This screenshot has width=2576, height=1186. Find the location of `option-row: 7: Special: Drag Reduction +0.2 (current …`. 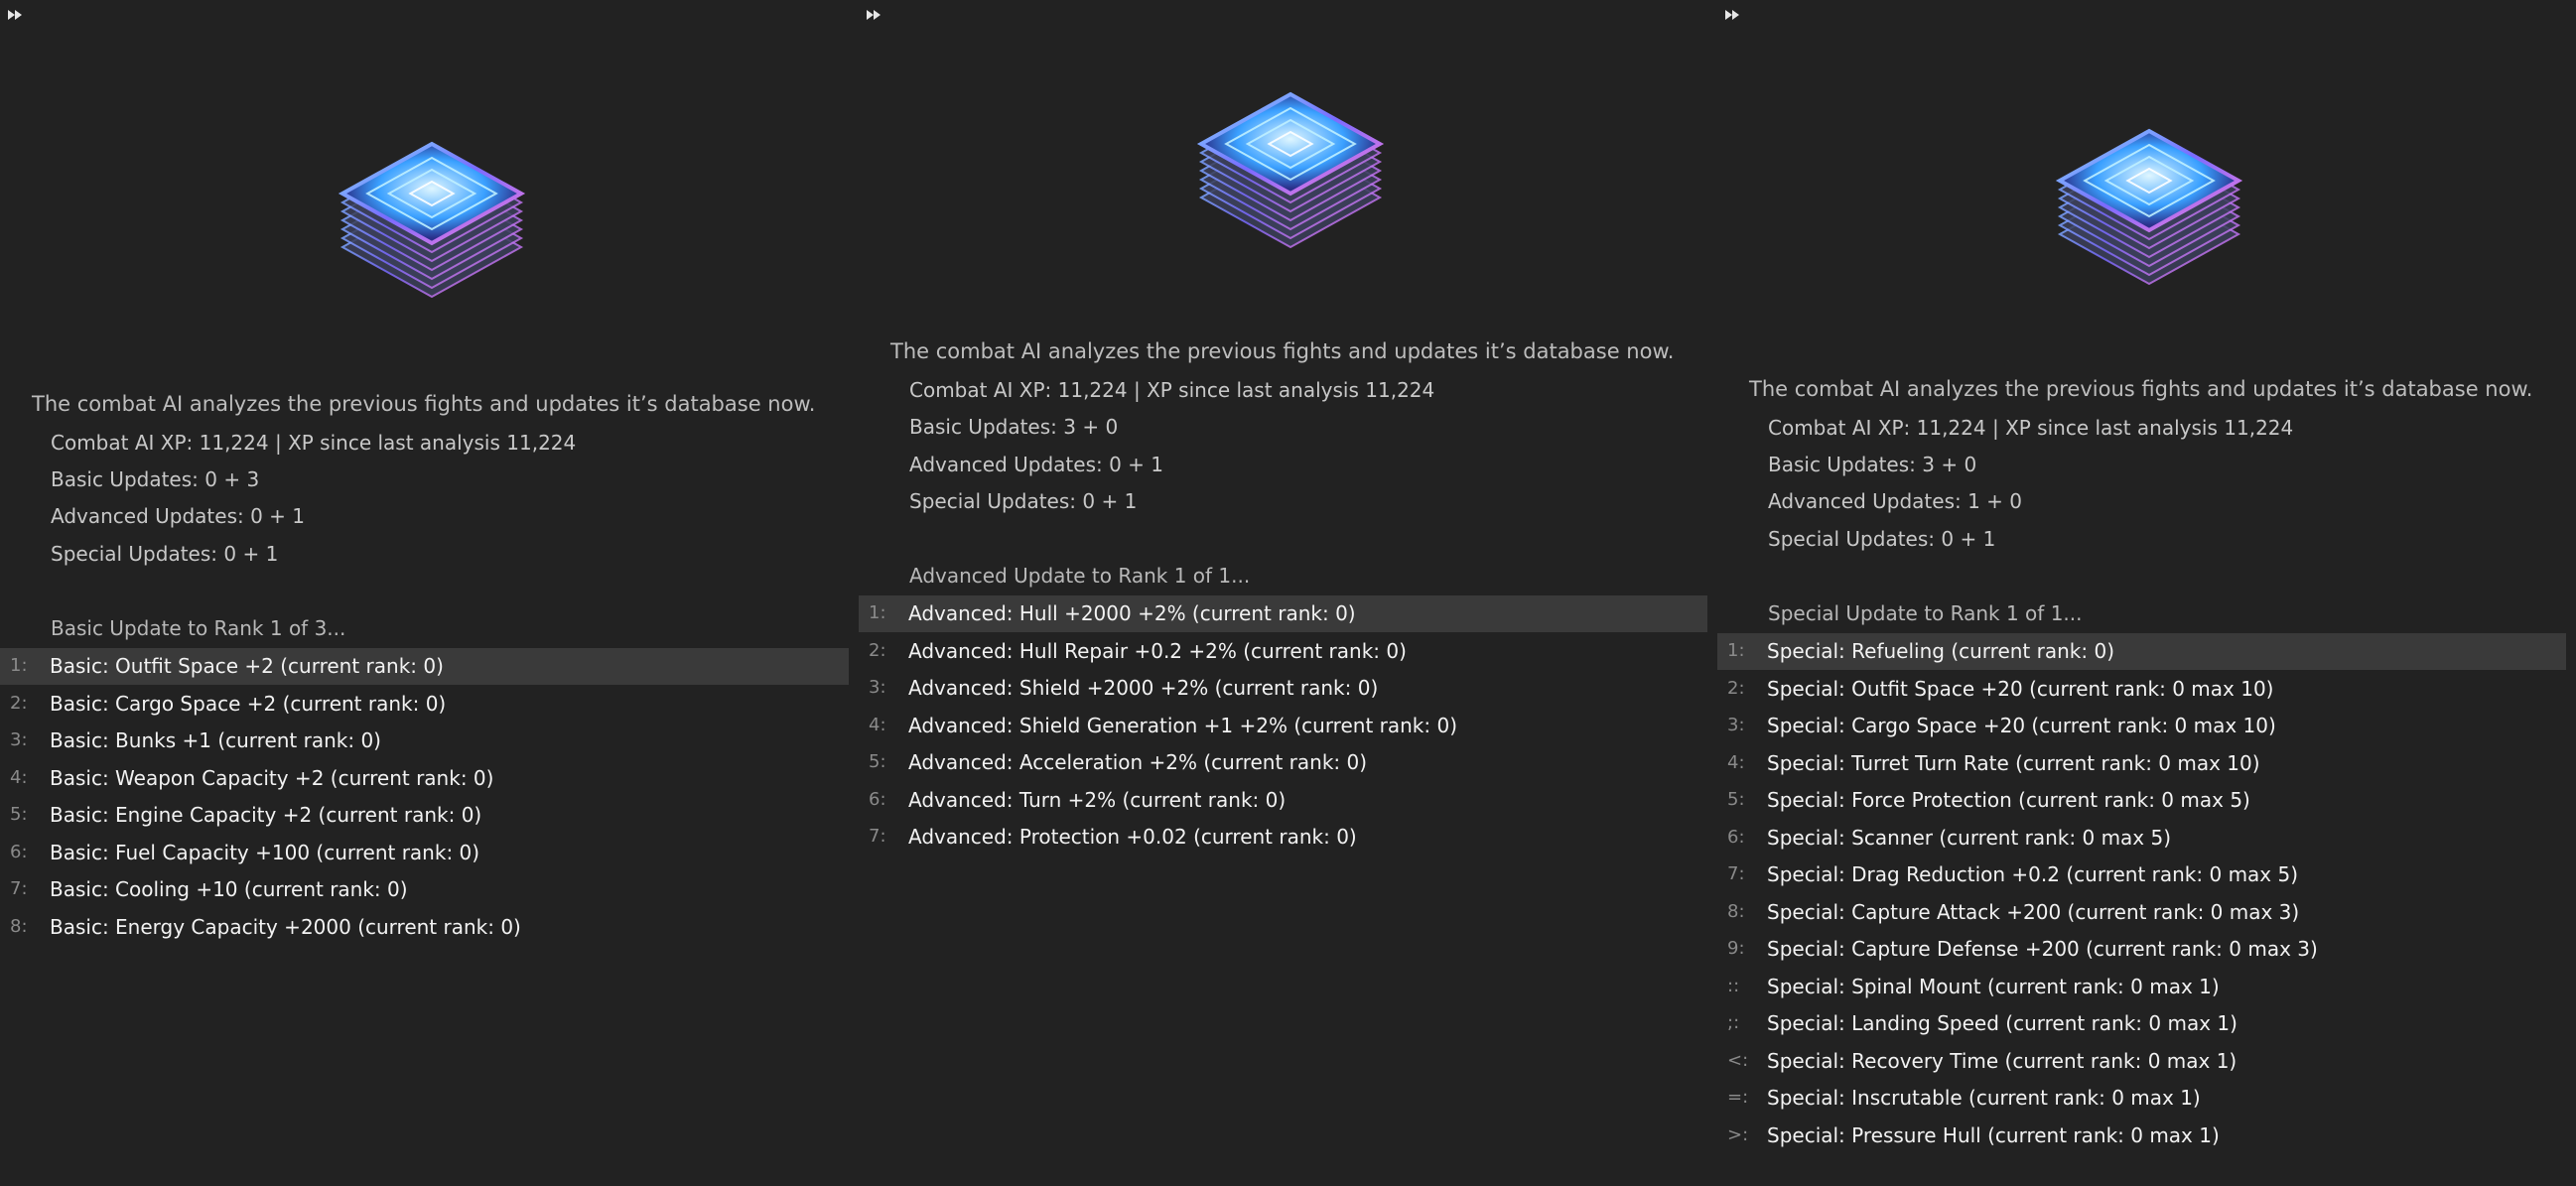

option-row: 7: Special: Drag Reduction +0.2 (current … is located at coordinates (2142, 875).